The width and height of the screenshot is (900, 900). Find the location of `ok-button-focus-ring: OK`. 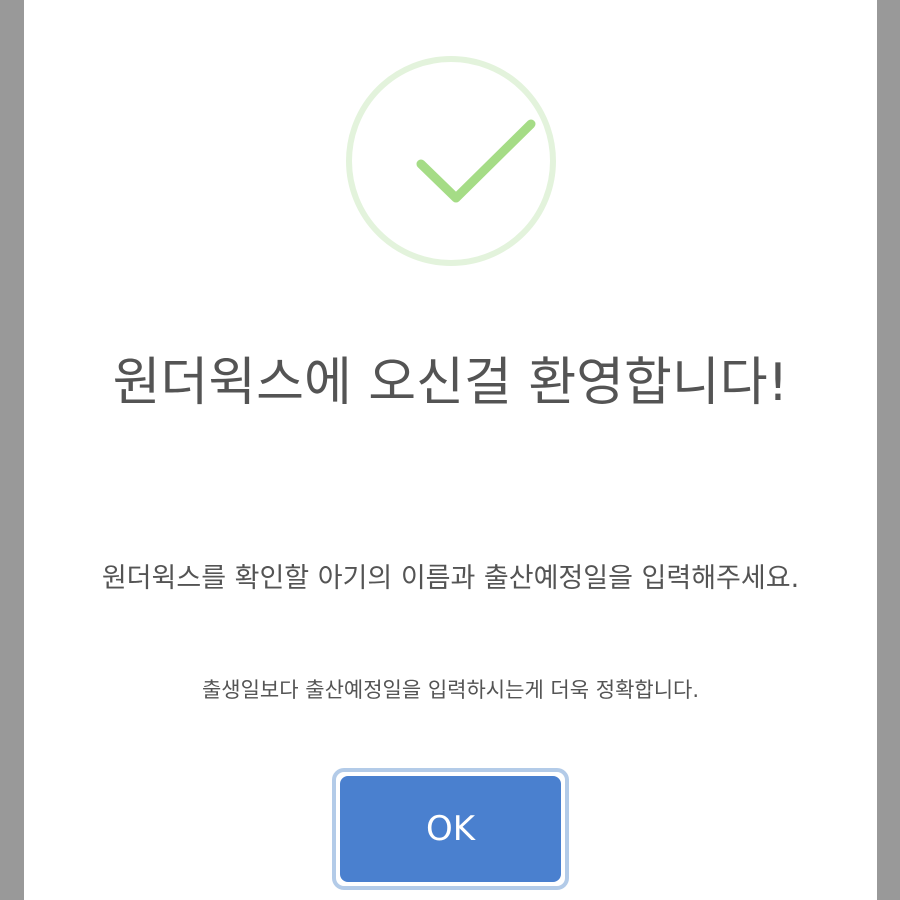

ok-button-focus-ring: OK is located at coordinates (450, 829).